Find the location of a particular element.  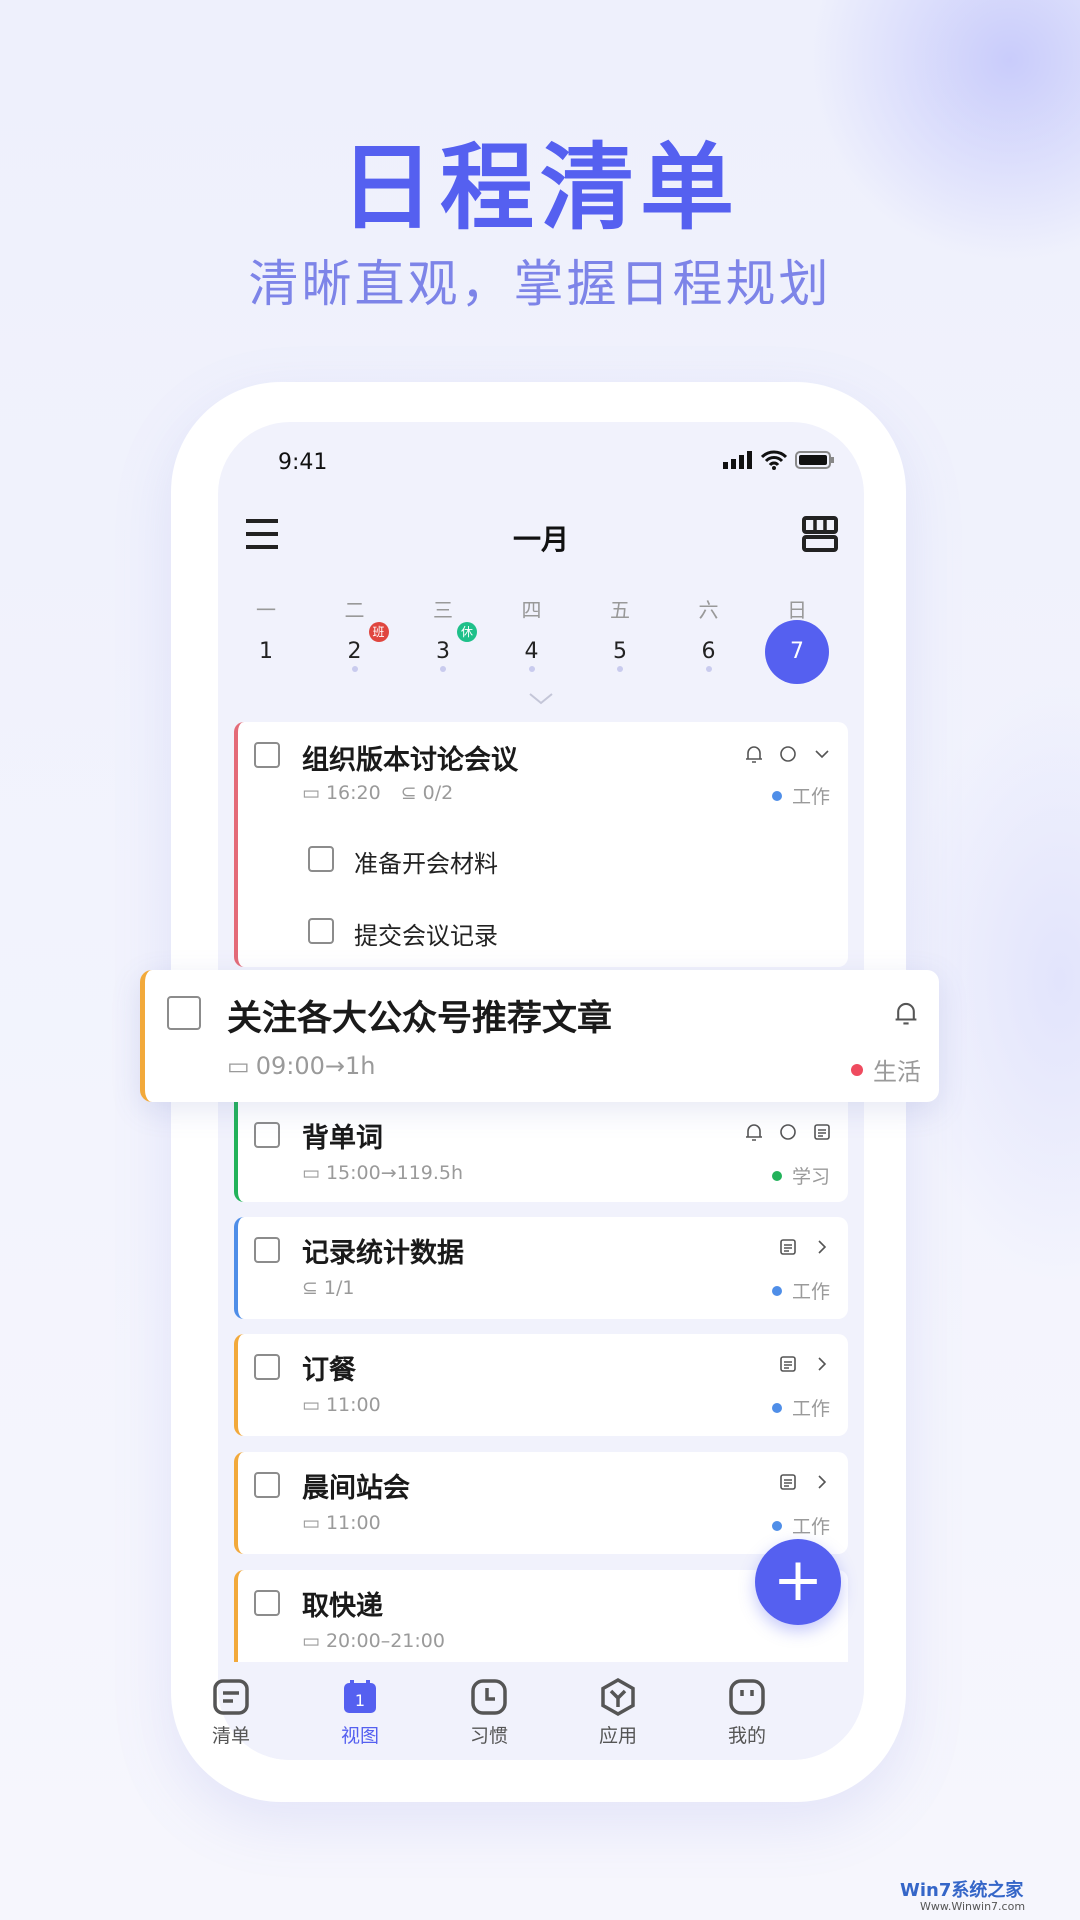

status-icons is located at coordinates (779, 460).